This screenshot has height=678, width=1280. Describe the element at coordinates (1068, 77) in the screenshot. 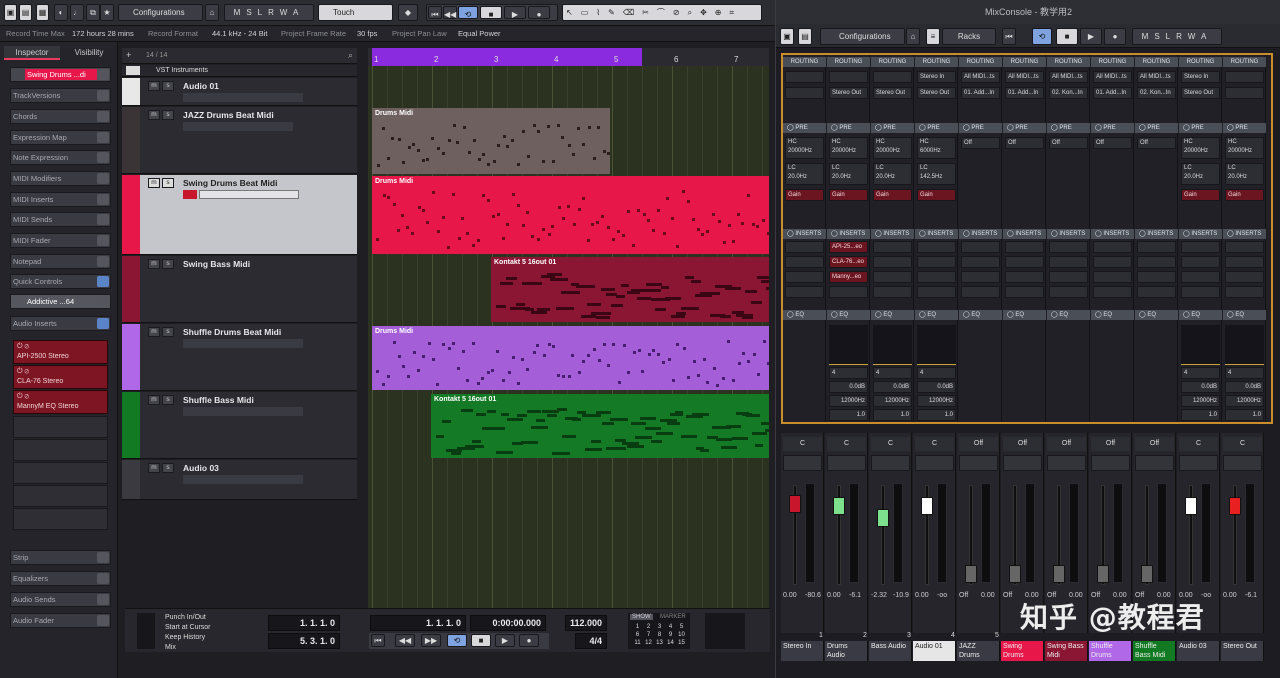

I see `input-routing: All MIDI...ts` at that location.